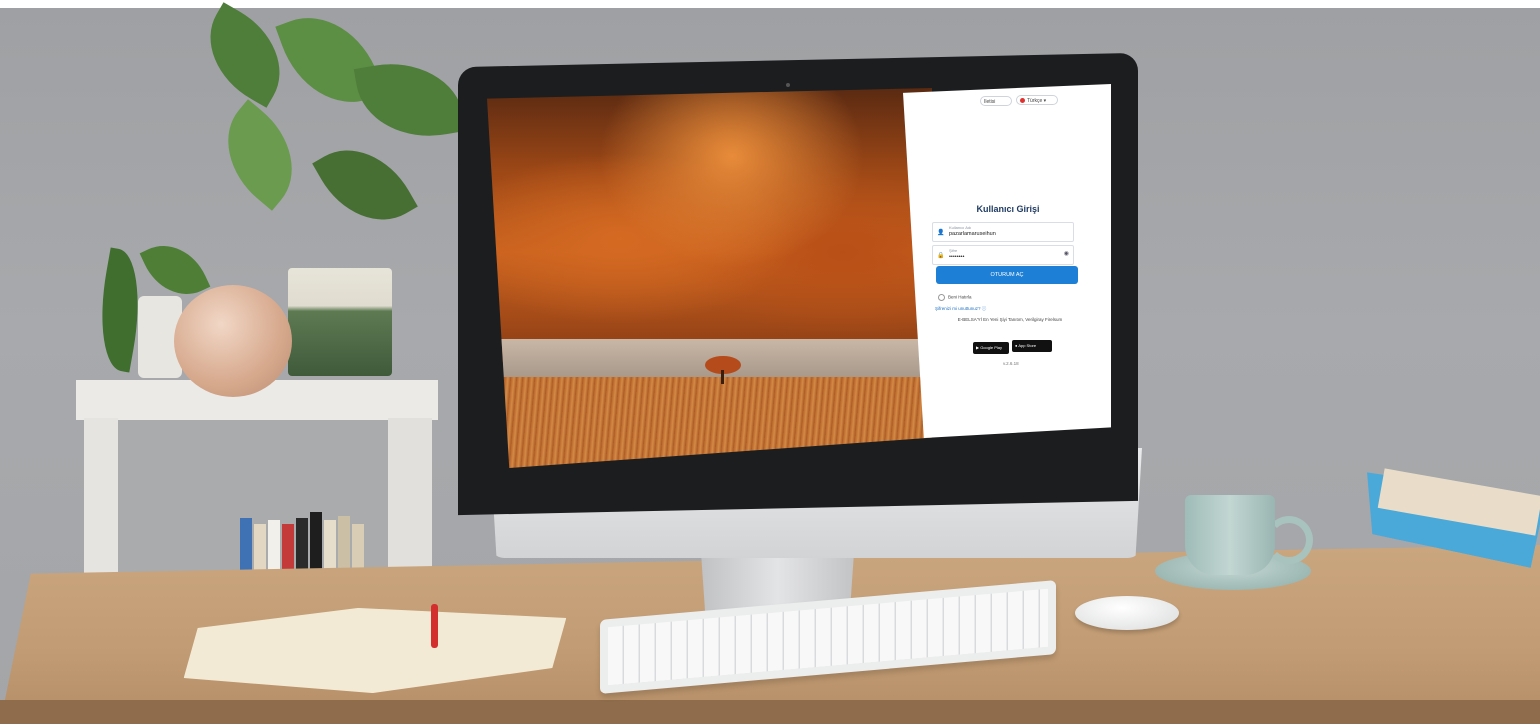 The image size is (1540, 724). What do you see at coordinates (434, 626) in the screenshot?
I see `red-pen` at bounding box center [434, 626].